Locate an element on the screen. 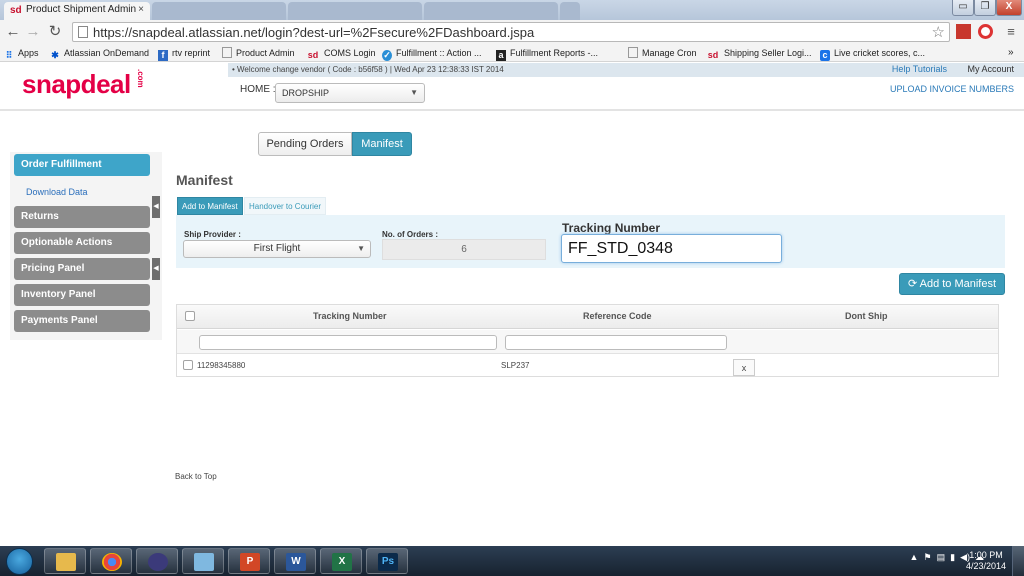 The image size is (1024, 576). sidebar-item-pricing-panel: Pricing Panel is located at coordinates (82, 269).